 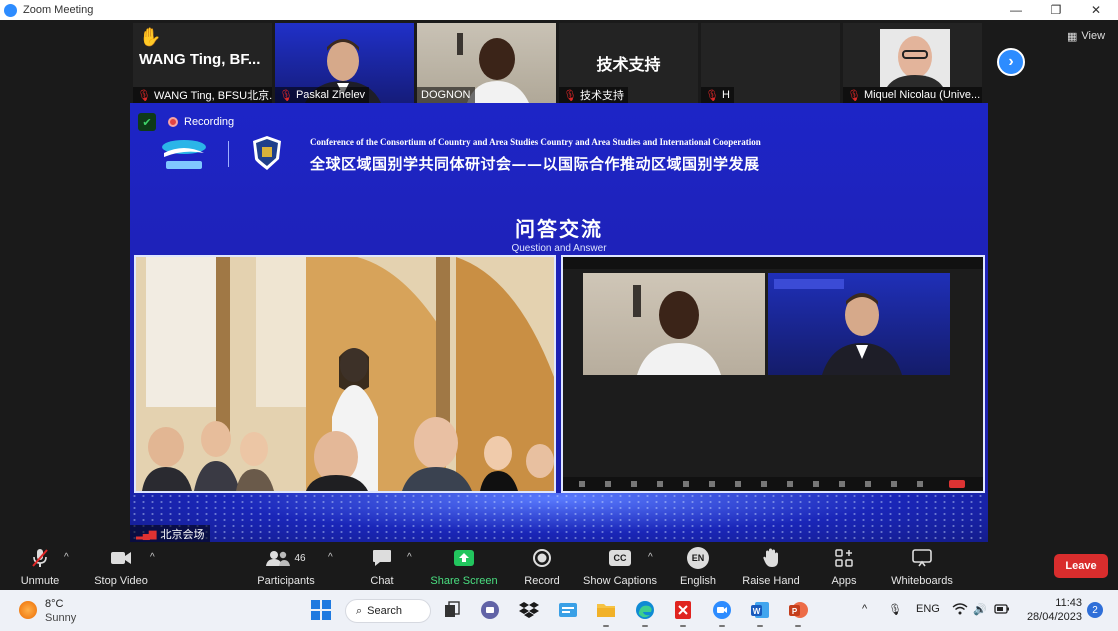 What do you see at coordinates (382, 558) in the screenshot?
I see `chat-bubble-icon` at bounding box center [382, 558].